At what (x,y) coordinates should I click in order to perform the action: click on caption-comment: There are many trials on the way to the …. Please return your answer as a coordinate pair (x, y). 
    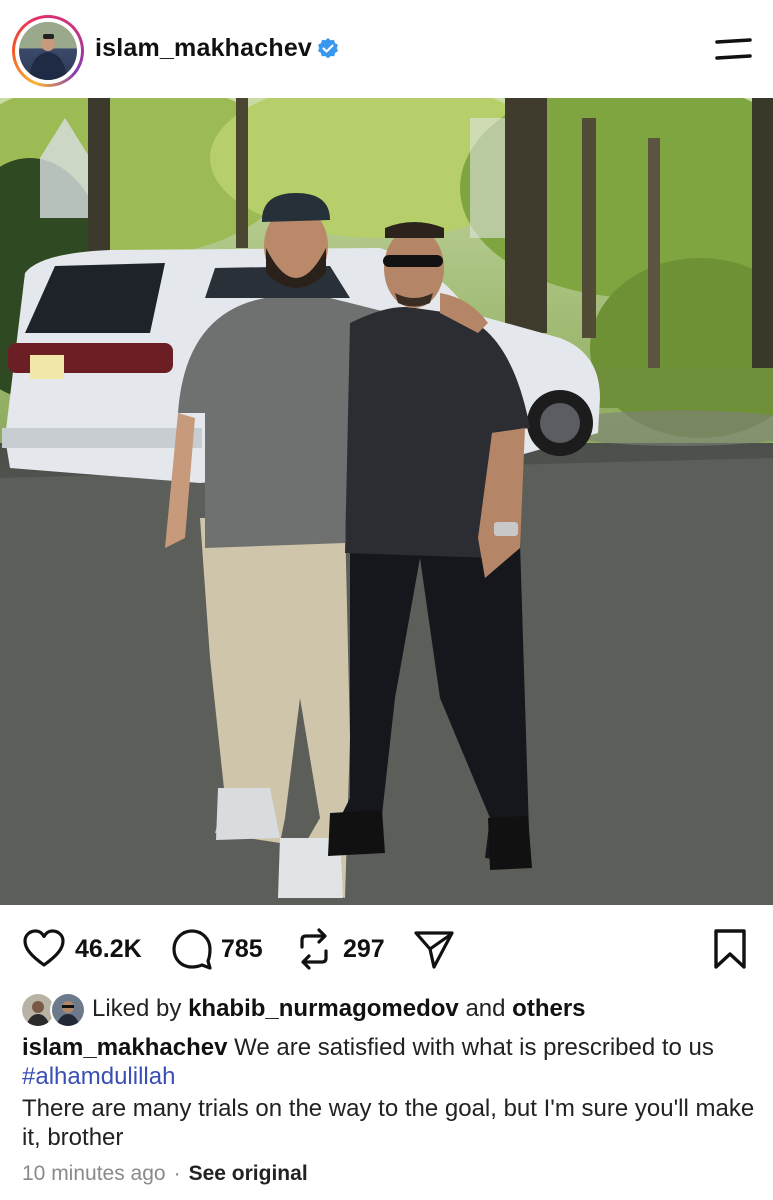
    Looking at the image, I should click on (388, 1123).